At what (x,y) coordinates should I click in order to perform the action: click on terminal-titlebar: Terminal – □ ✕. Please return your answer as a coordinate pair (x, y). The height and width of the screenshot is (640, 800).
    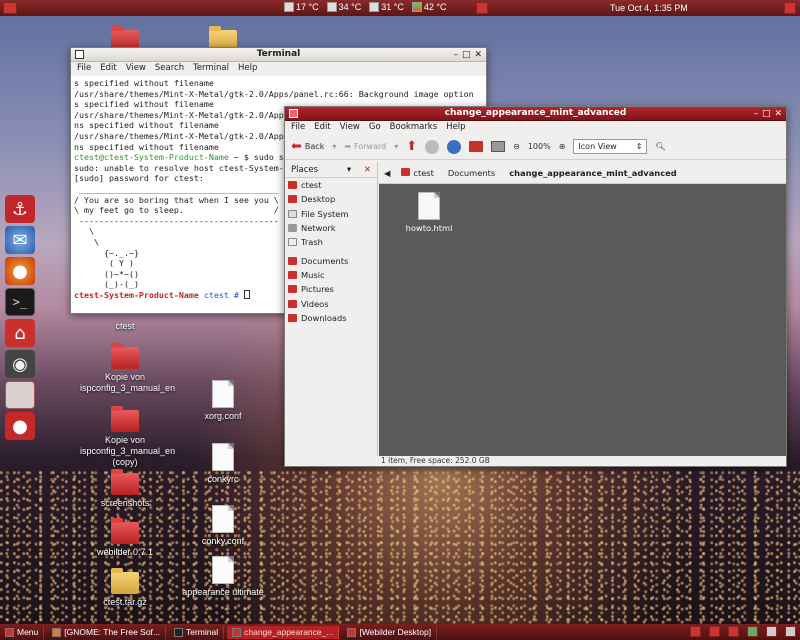
    Looking at the image, I should click on (278, 55).